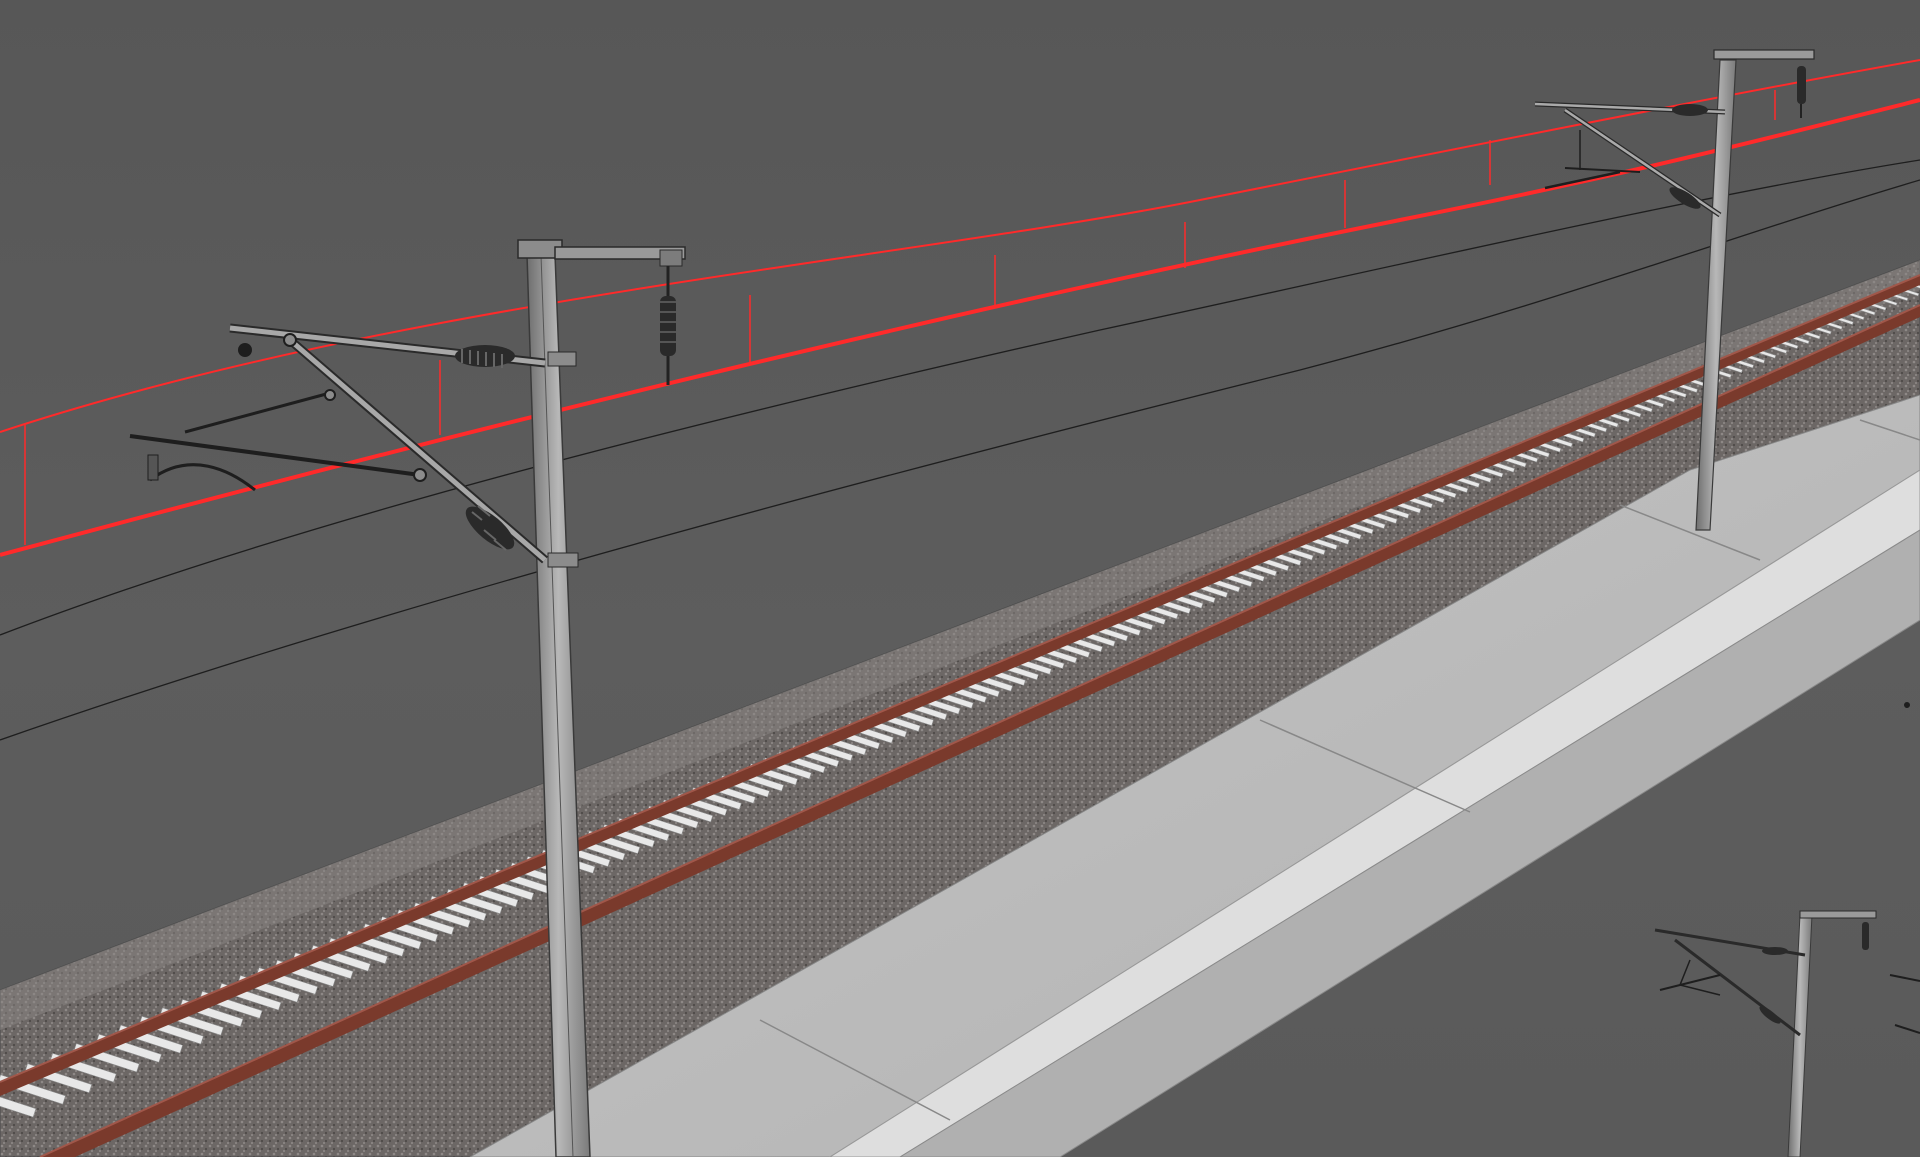 Image resolution: width=1920 pixels, height=1157 pixels. I want to click on partial-cantilever, so click(1904, 1004).